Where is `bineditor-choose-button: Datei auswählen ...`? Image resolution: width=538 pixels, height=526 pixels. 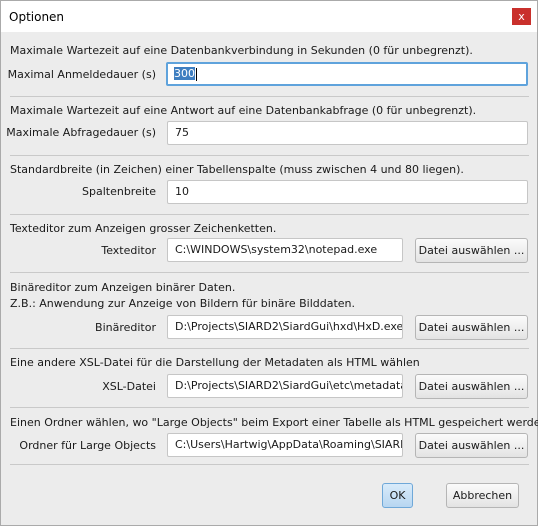 bineditor-choose-button: Datei auswählen ... is located at coordinates (471, 327).